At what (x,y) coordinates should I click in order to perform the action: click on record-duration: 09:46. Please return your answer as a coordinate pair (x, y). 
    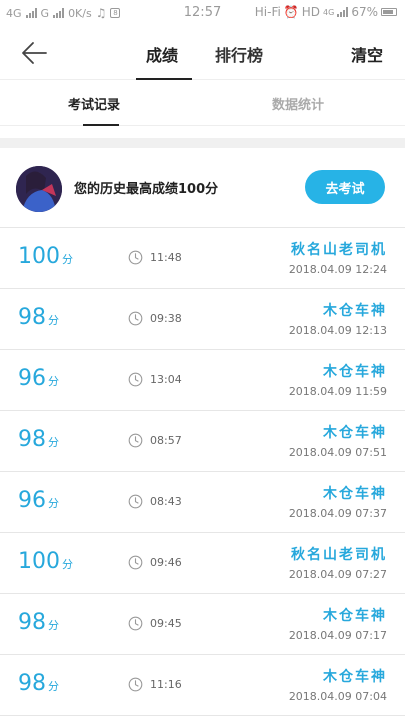
    Looking at the image, I should click on (166, 562).